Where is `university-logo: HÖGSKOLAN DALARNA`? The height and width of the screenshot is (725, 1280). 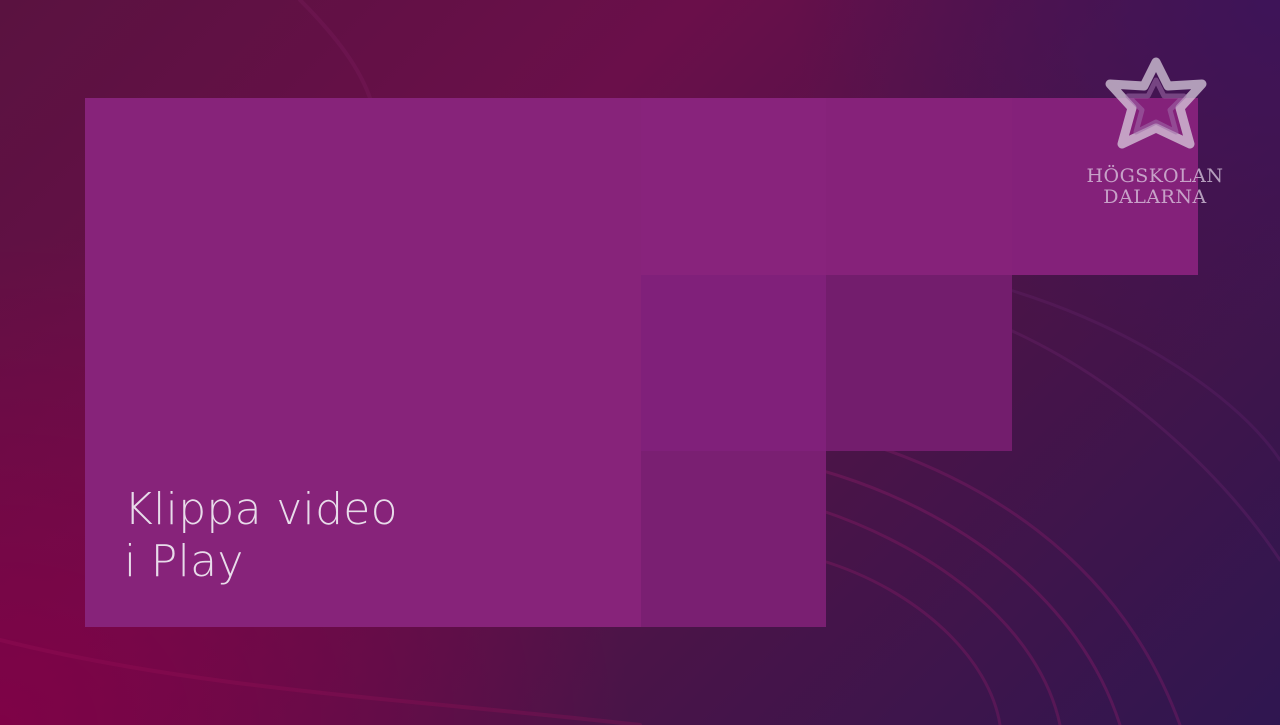 university-logo: HÖGSKOLAN DALARNA is located at coordinates (1155, 132).